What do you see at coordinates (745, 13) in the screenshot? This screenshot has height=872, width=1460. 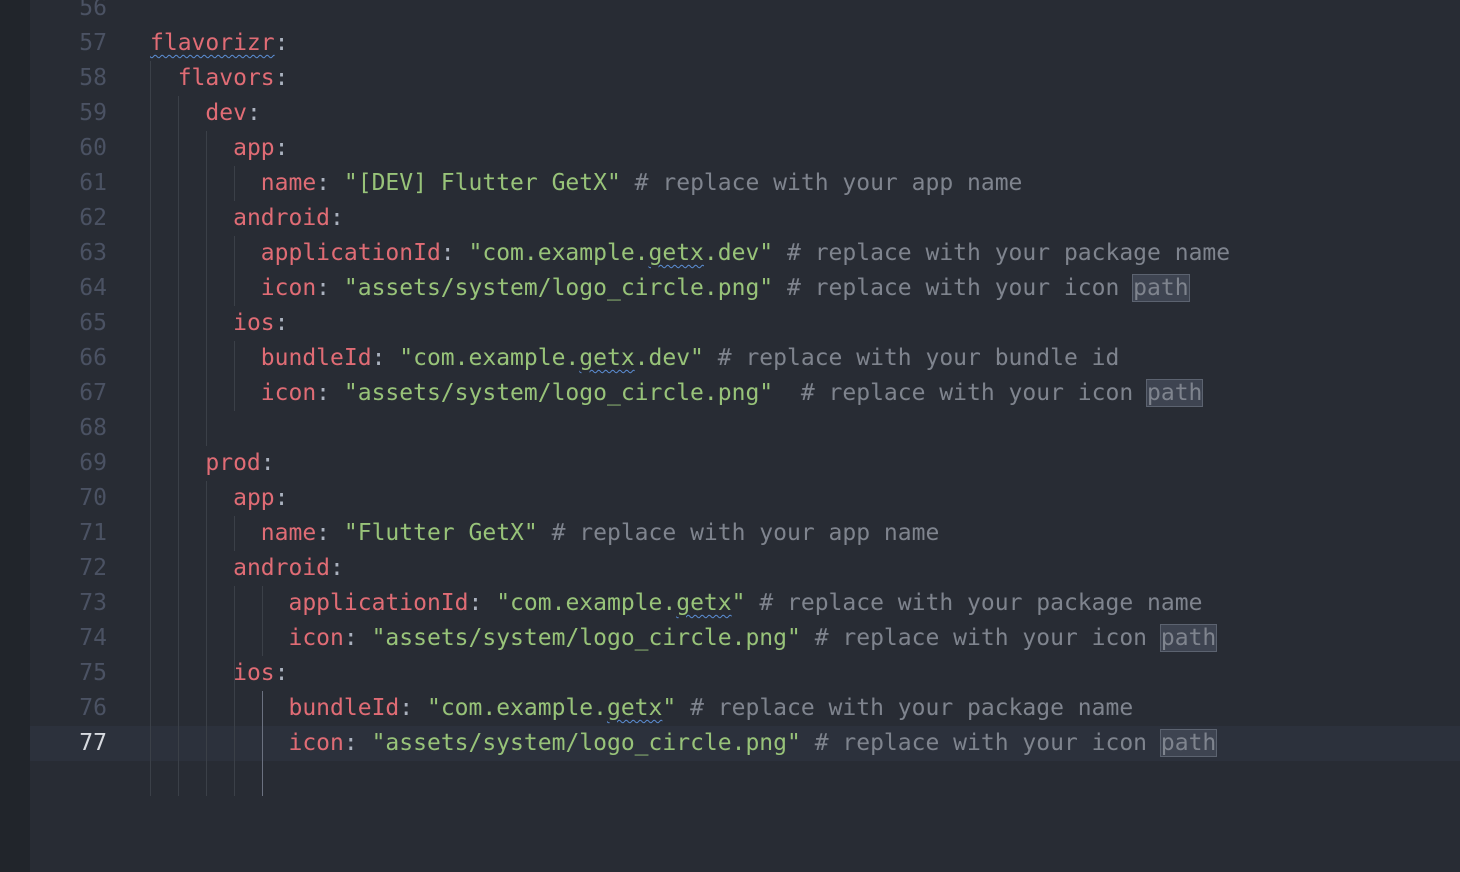 I see `code-line: 56` at bounding box center [745, 13].